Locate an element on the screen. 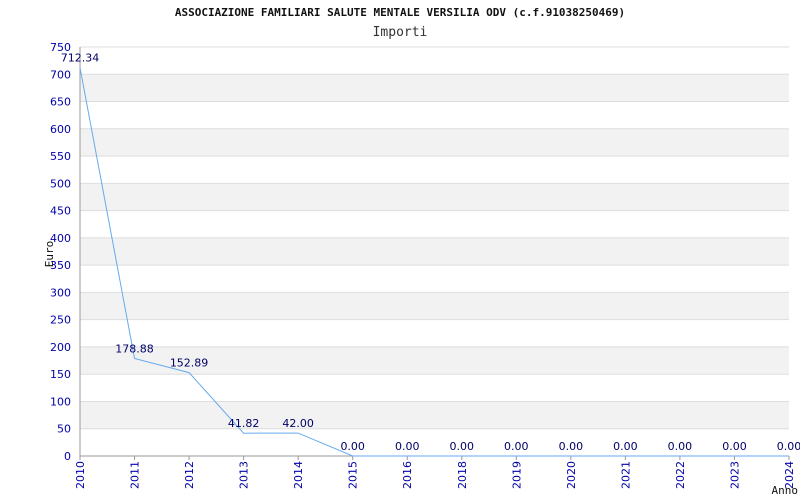 The width and height of the screenshot is (800, 500). x-tick-label: 2019 is located at coordinates (516, 475).